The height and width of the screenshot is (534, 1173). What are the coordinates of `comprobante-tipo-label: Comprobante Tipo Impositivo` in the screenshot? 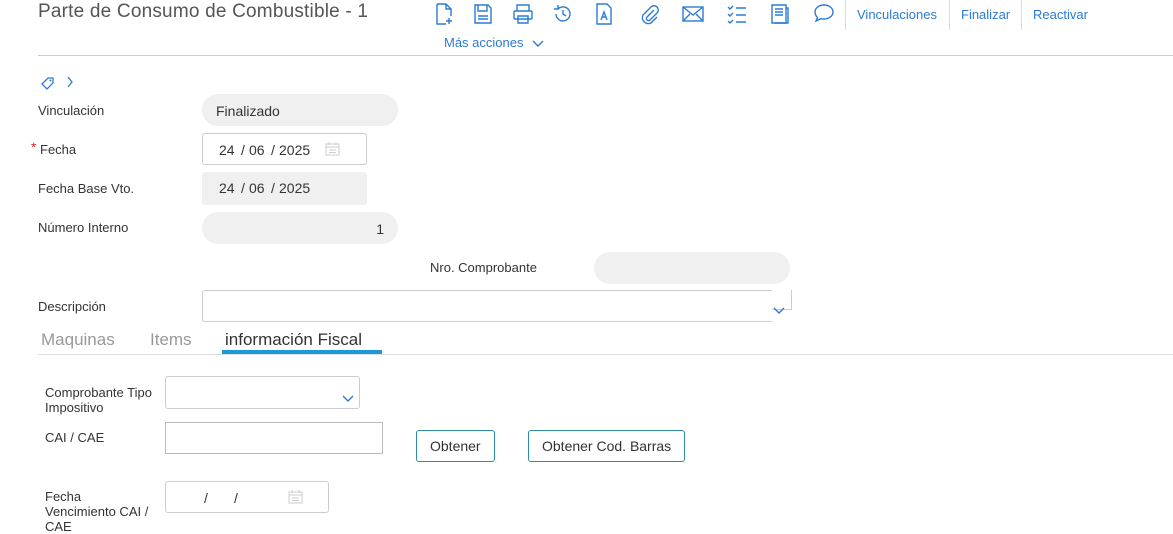 It's located at (98, 400).